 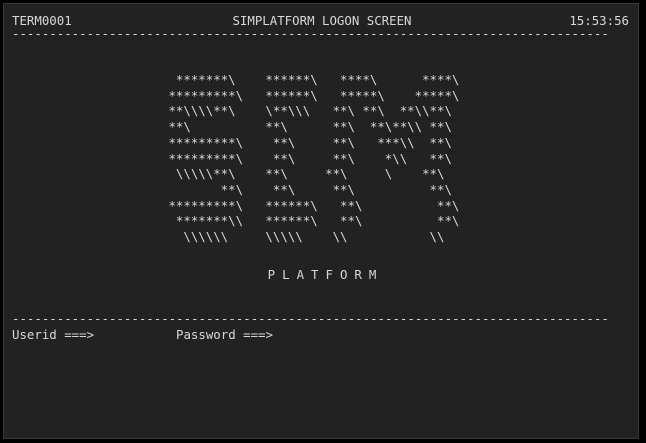 What do you see at coordinates (310, 79) in the screenshot?
I see `logo-art-line: *******\ ******\ ****\ ****\` at bounding box center [310, 79].